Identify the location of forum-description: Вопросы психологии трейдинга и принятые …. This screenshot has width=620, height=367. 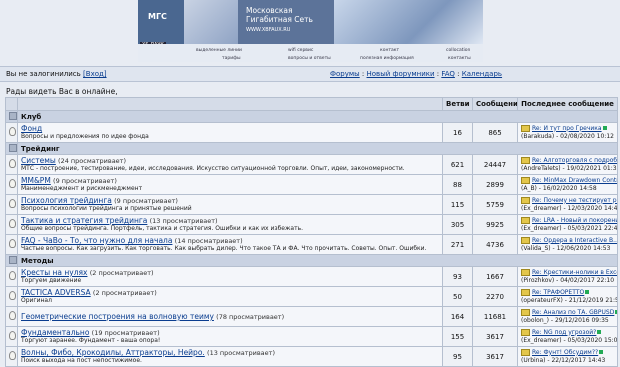
(106, 208).